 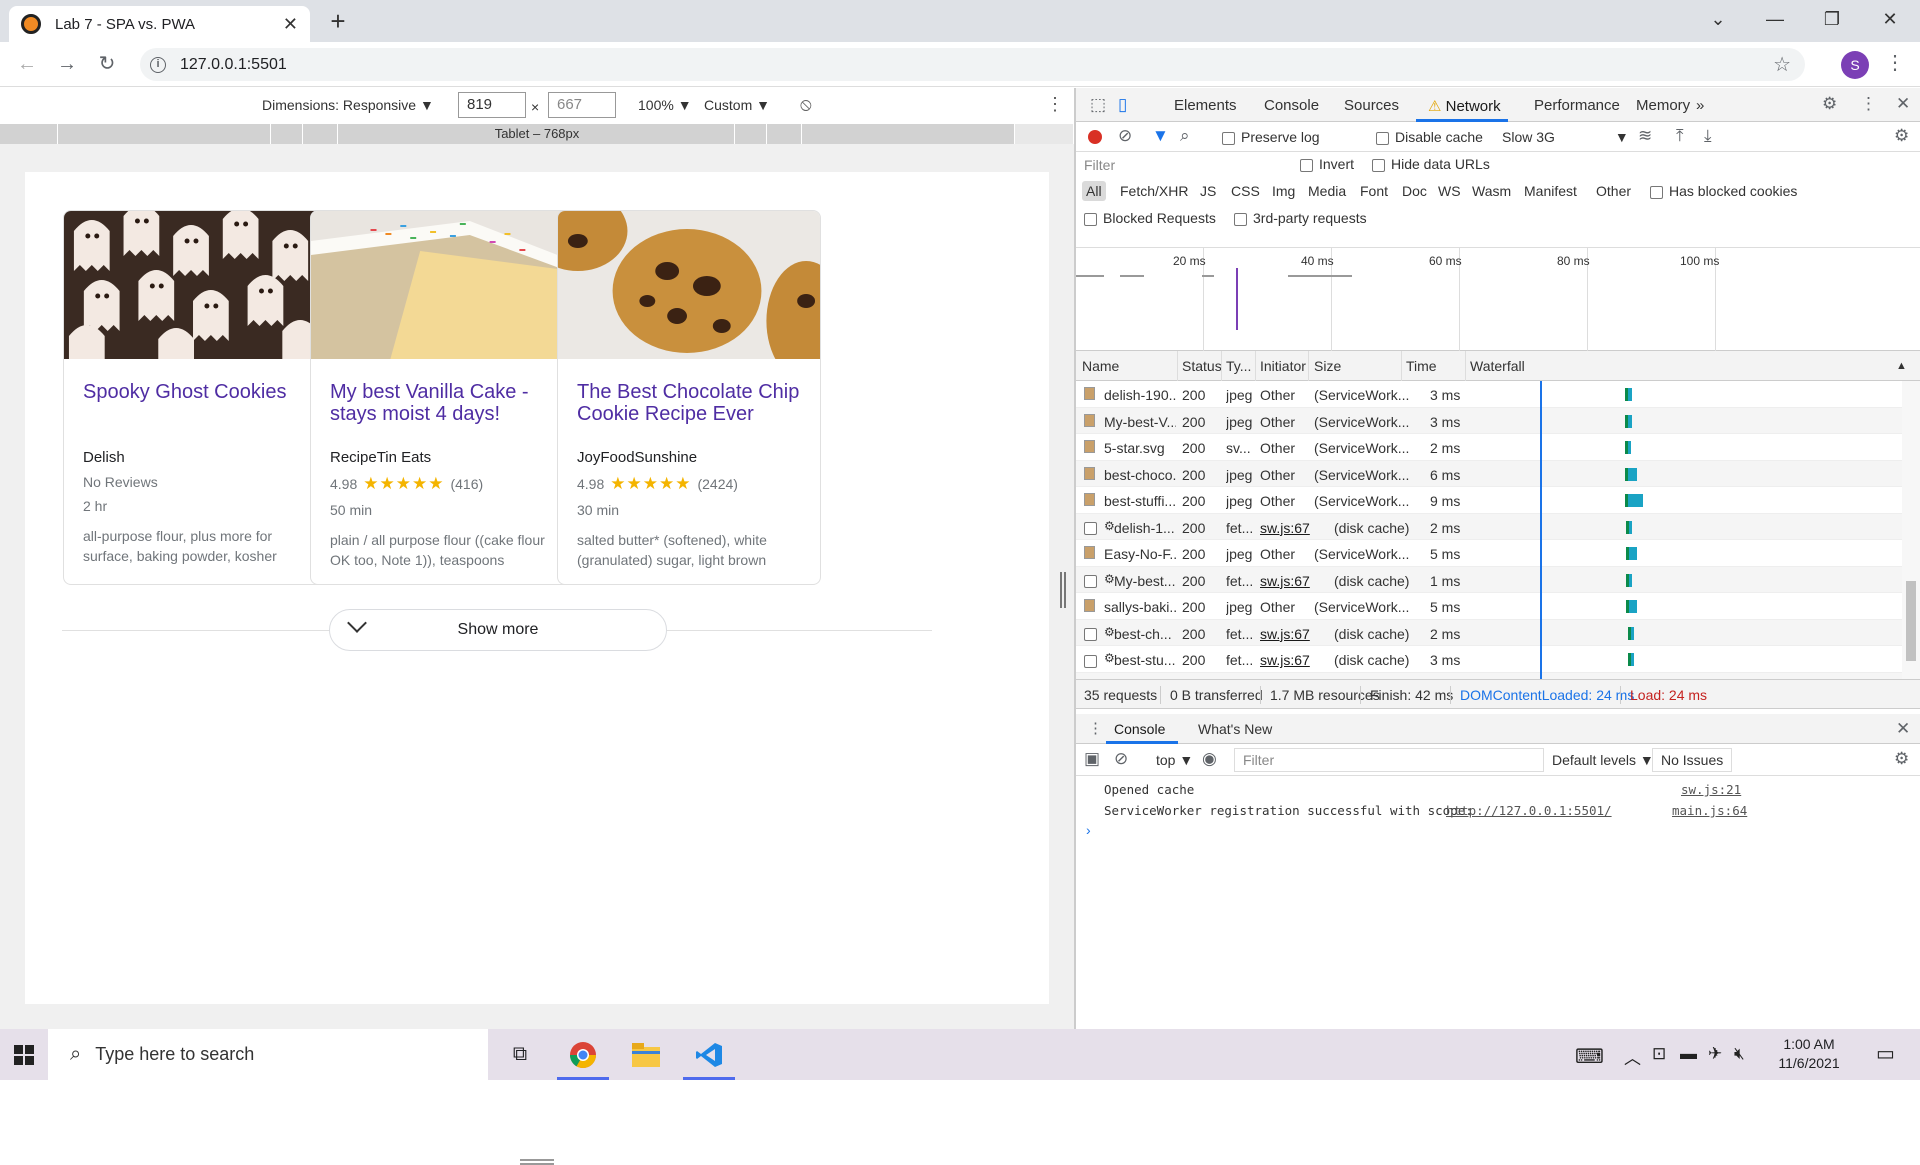 What do you see at coordinates (1121, 759) in the screenshot?
I see `clear-console-icon: ⊘` at bounding box center [1121, 759].